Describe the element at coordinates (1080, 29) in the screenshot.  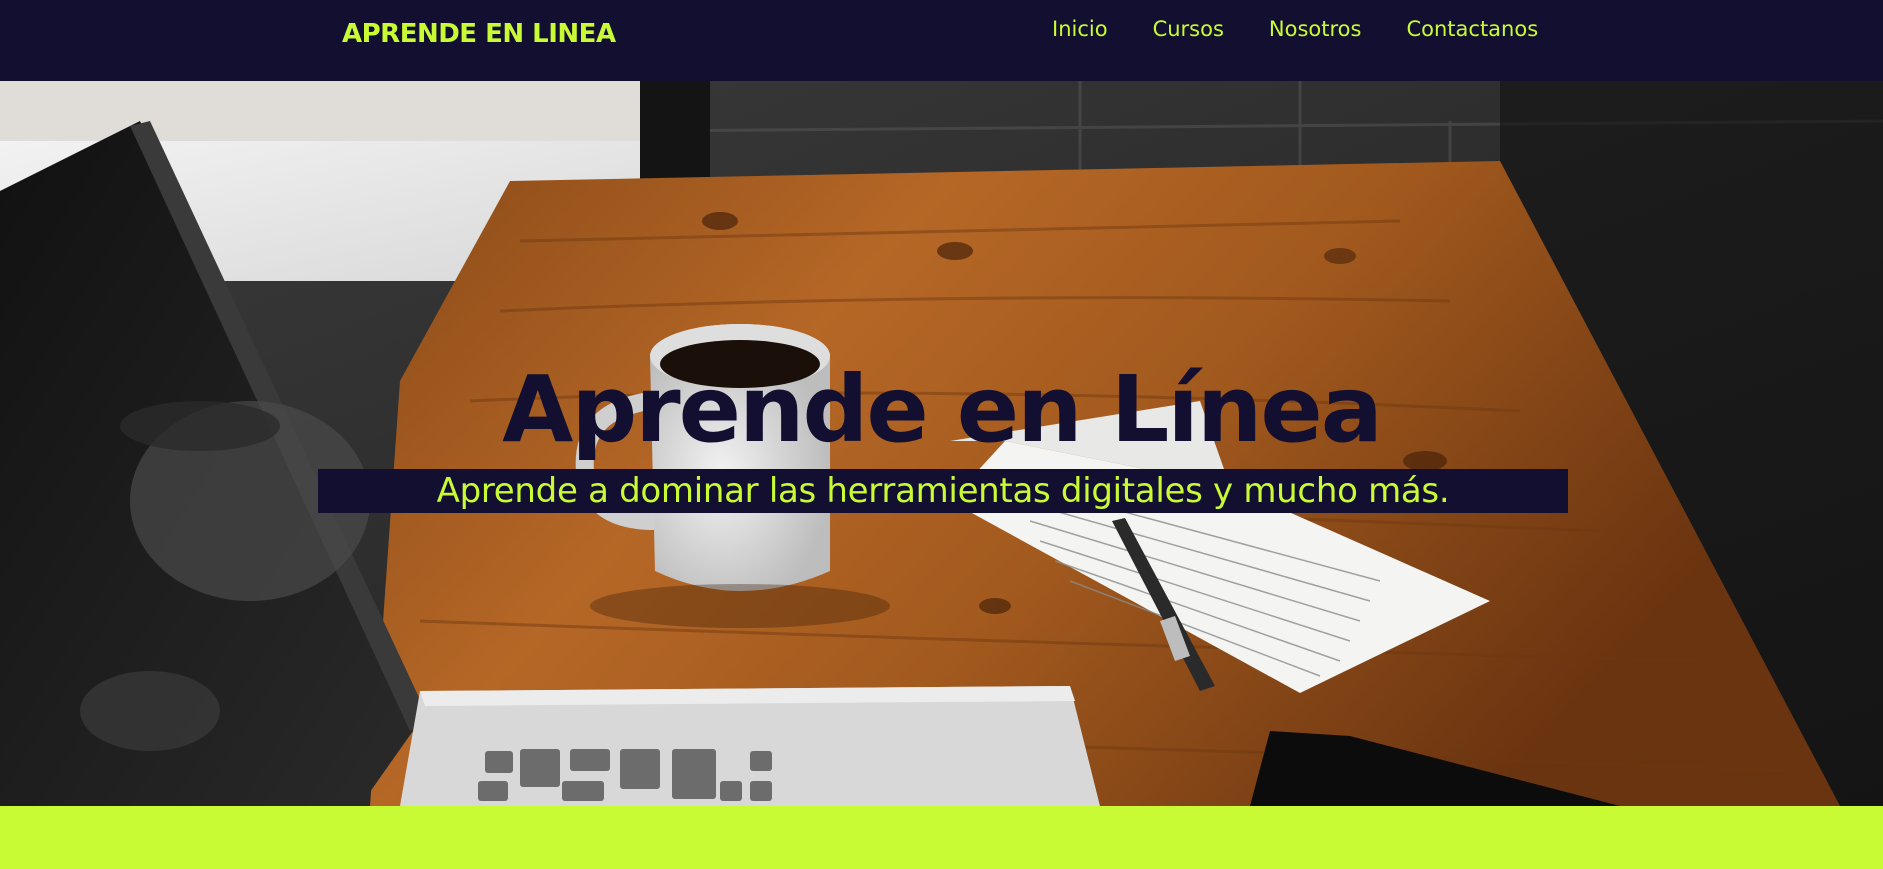
I see `nav-link-inicio: Inicio` at that location.